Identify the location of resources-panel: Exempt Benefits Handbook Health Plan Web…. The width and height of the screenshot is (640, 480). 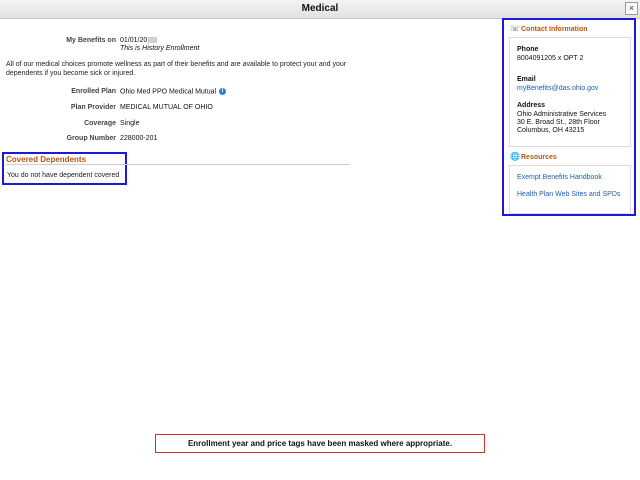
(570, 189).